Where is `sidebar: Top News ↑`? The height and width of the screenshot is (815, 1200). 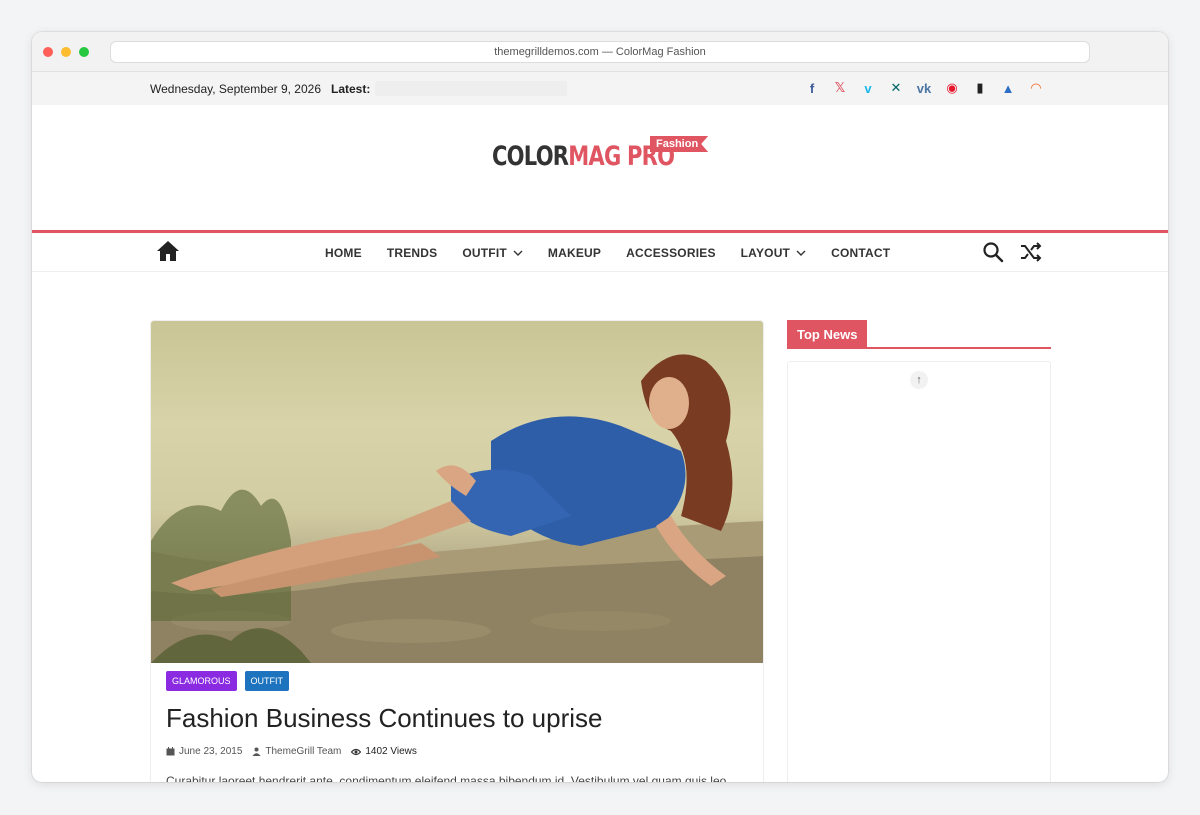 sidebar: Top News ↑ is located at coordinates (919, 551).